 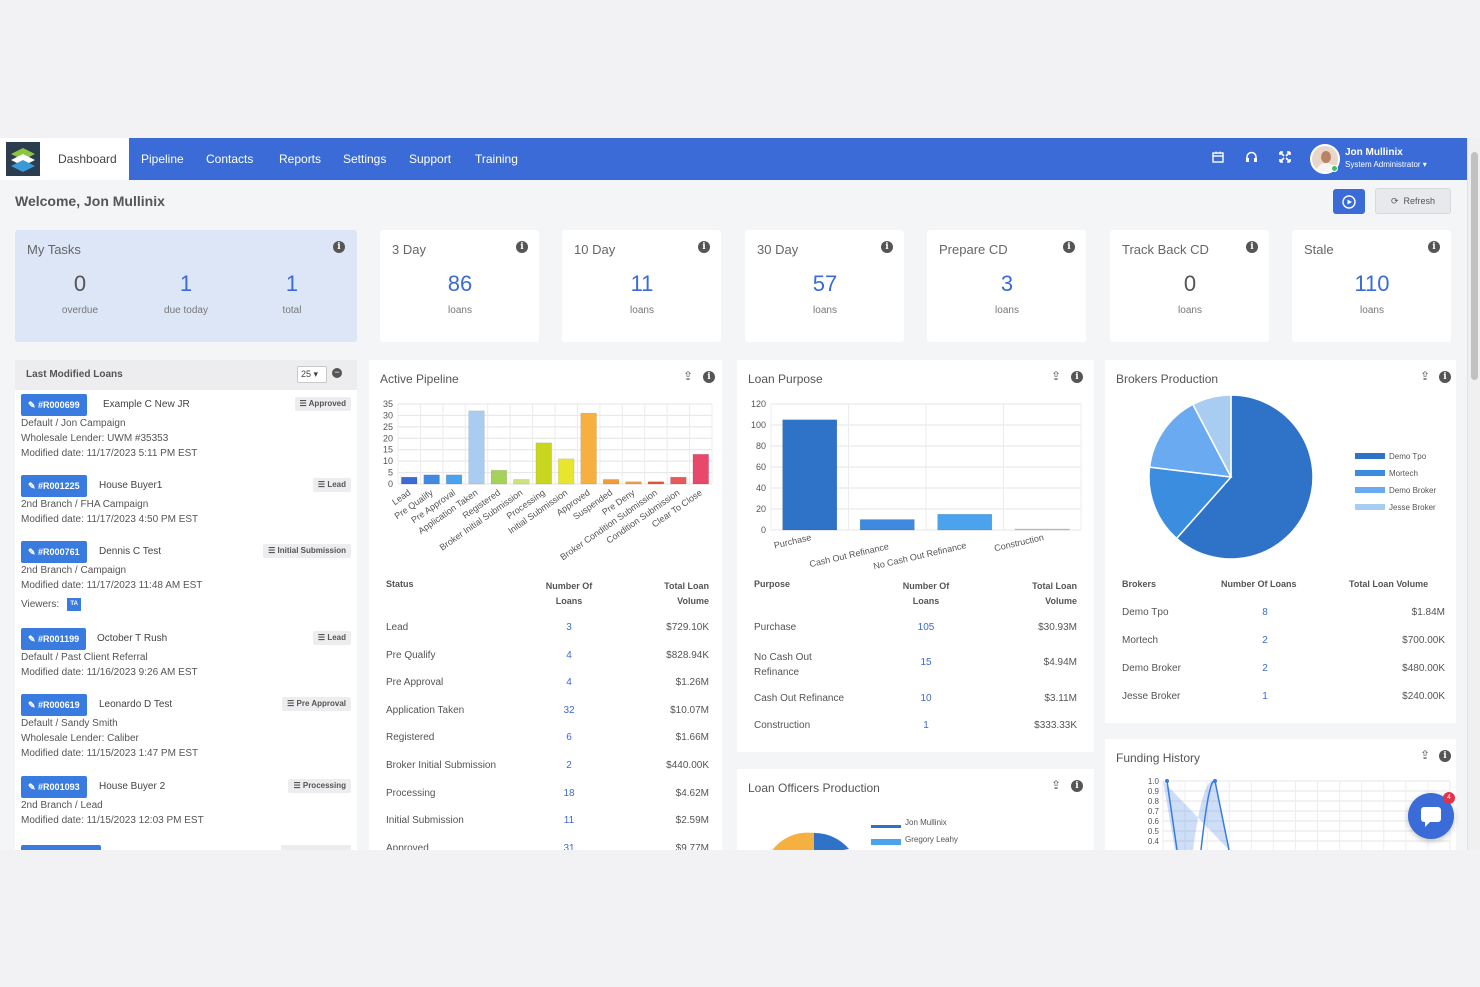 I want to click on scrollbar-thumb, so click(x=1474, y=266).